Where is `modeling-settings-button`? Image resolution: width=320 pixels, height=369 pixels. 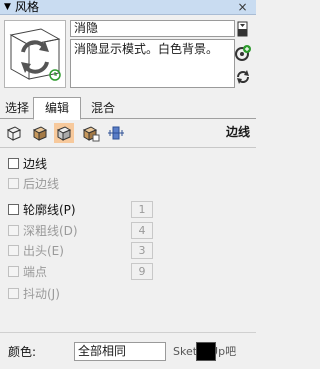
modeling-settings-button is located at coordinates (116, 133).